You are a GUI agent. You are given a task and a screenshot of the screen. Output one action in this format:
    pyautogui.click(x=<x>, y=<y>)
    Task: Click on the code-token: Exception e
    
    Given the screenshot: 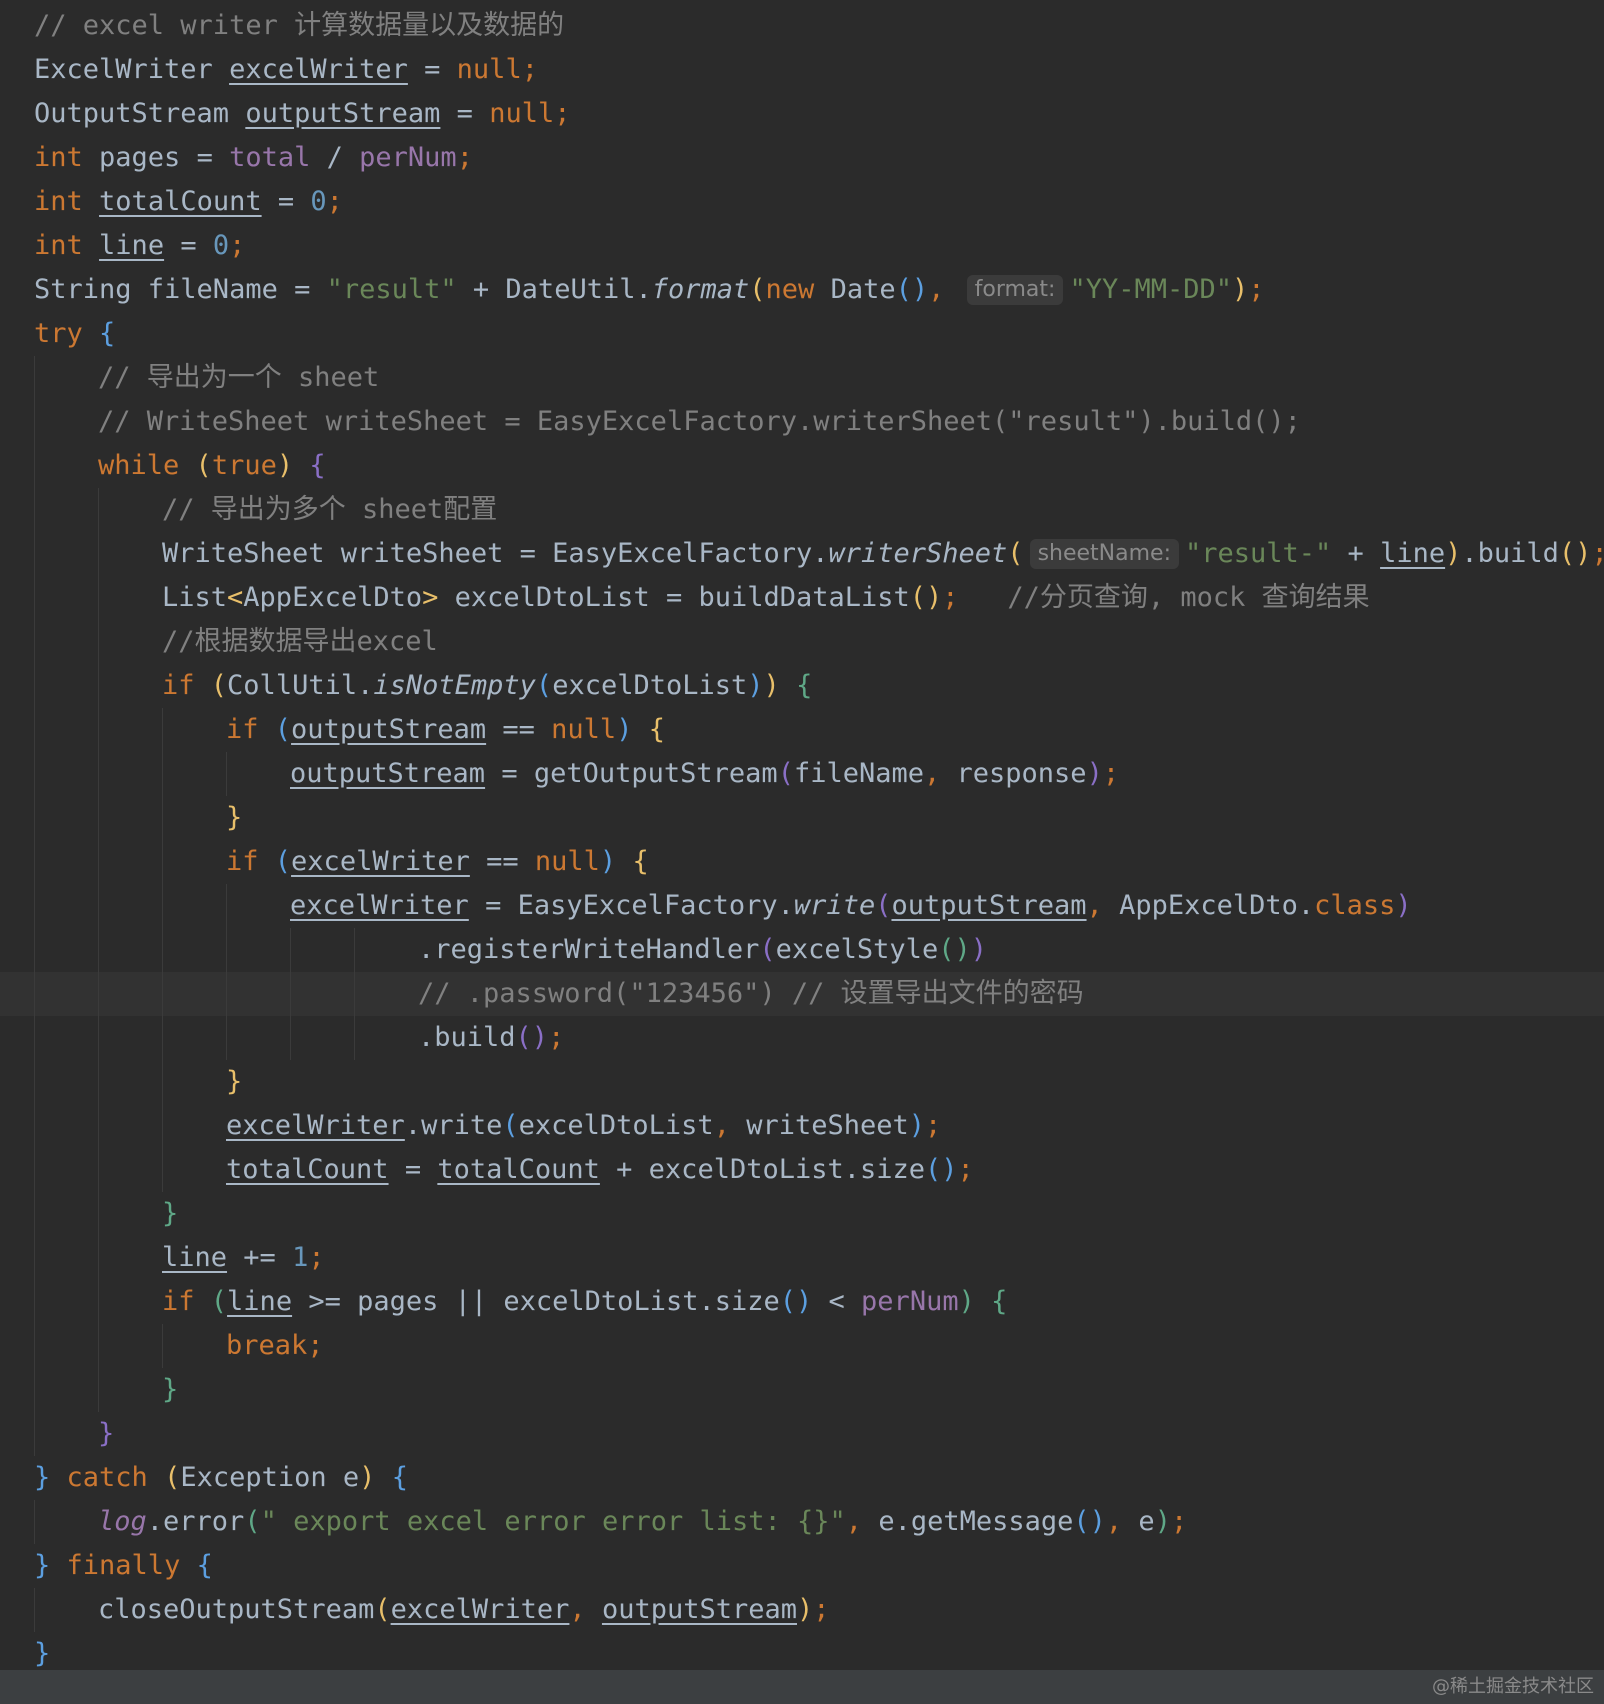 What is the action you would take?
    pyautogui.click(x=270, y=1477)
    